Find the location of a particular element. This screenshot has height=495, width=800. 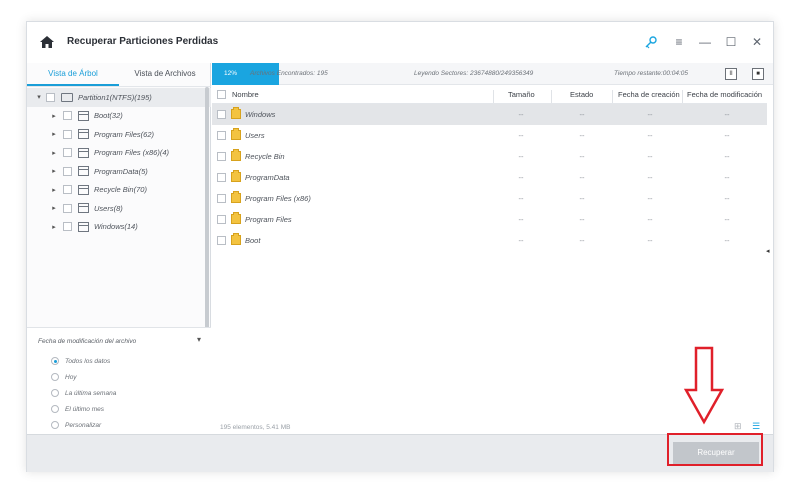

time-remaining-text: Tiempo restante:00:04:05 is located at coordinates (651, 73).